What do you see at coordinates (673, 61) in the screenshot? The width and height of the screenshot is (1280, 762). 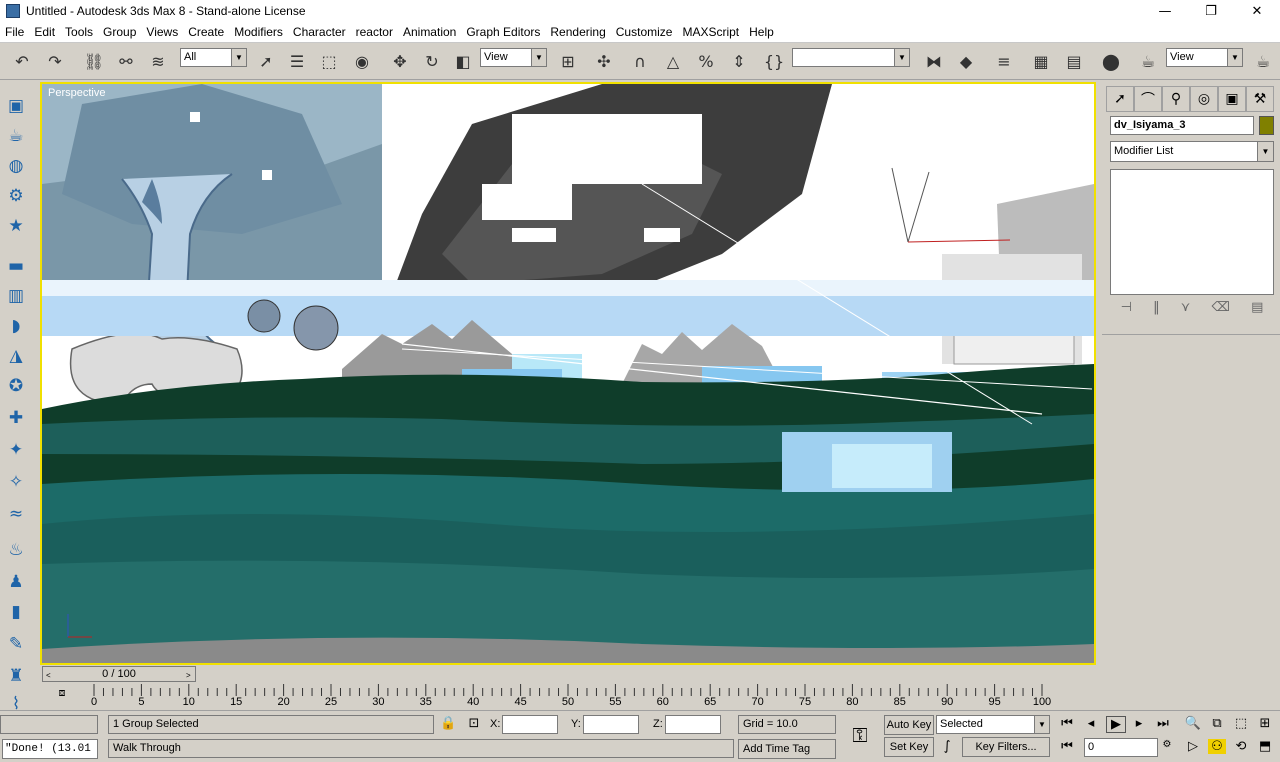 I see `angle-snap-icon: △` at bounding box center [673, 61].